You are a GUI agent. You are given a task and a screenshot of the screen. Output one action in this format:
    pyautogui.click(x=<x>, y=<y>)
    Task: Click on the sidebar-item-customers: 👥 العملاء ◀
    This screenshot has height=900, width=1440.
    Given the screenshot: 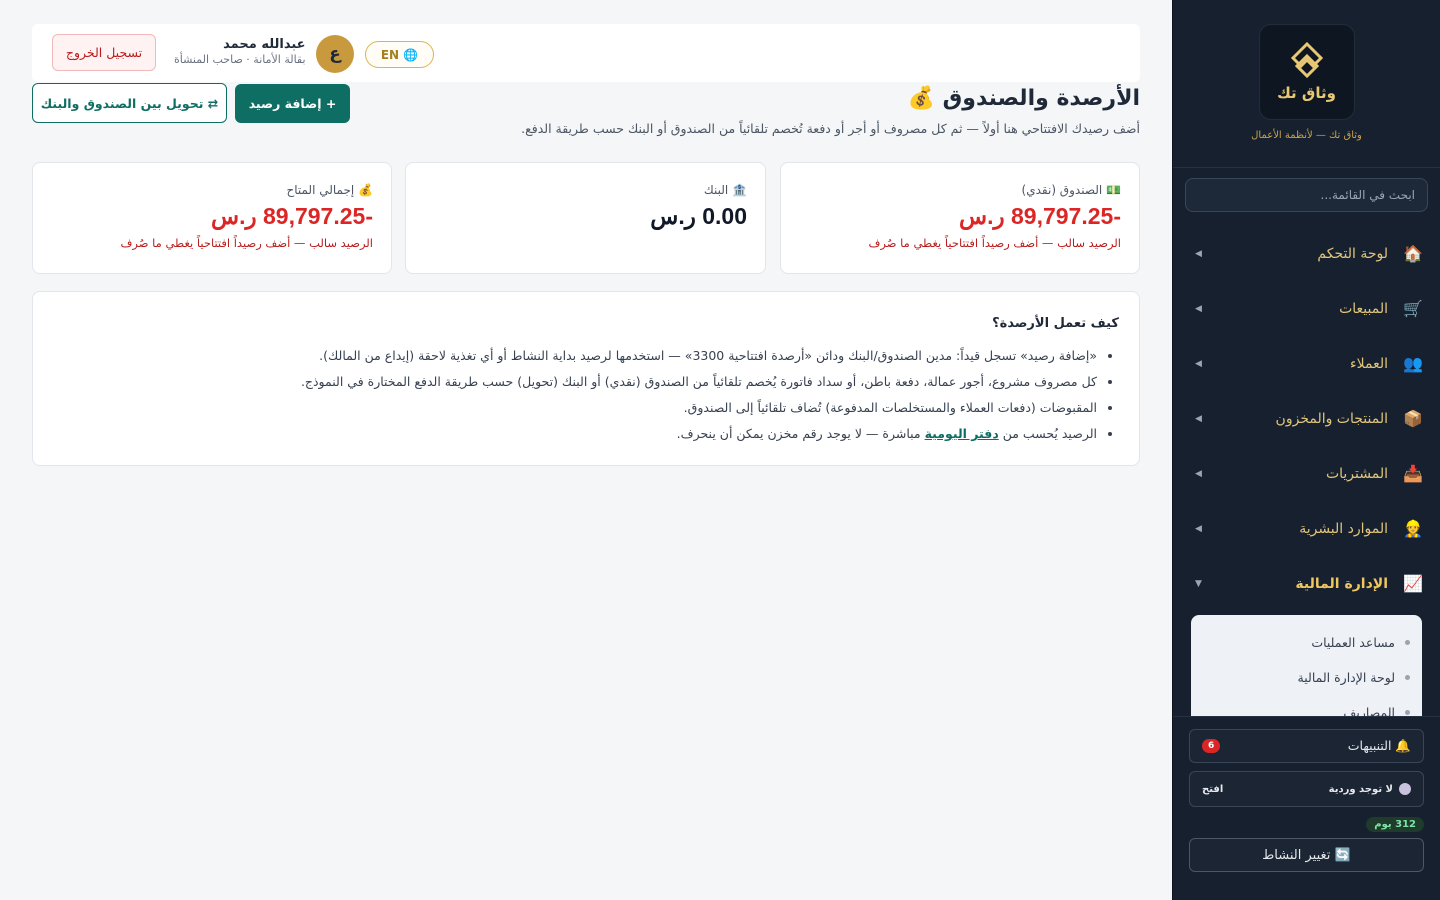 What is the action you would take?
    pyautogui.click(x=1306, y=363)
    